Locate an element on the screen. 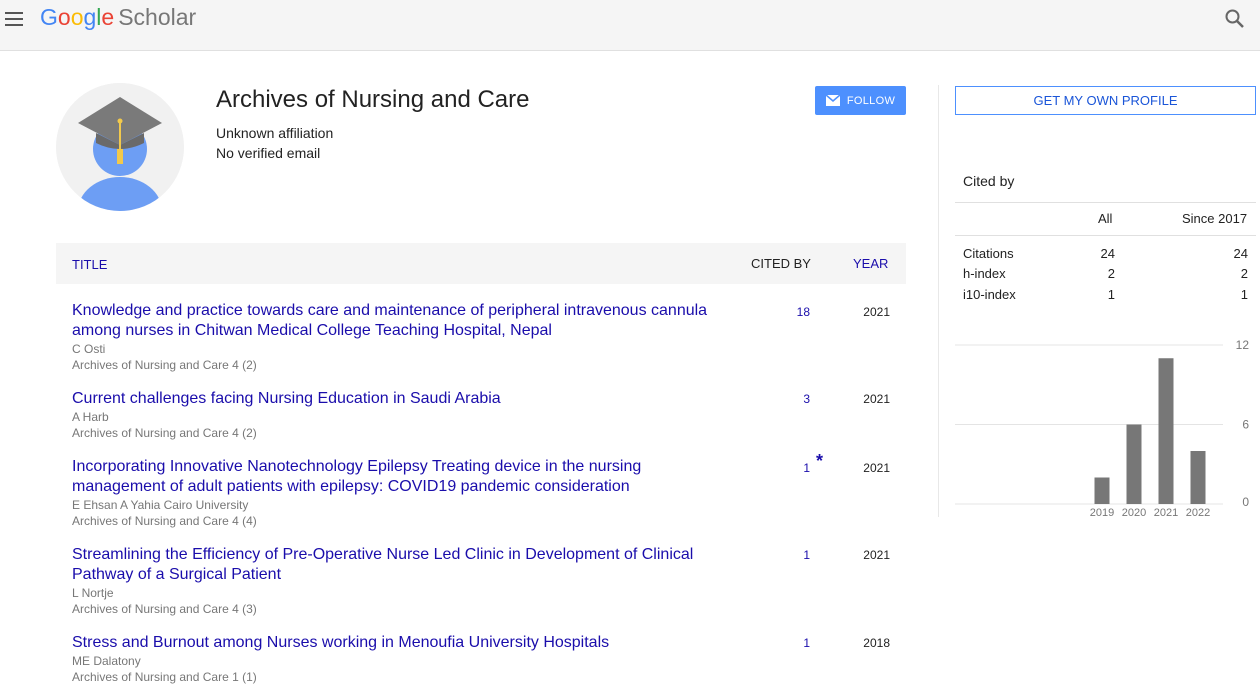 The width and height of the screenshot is (1260, 691). stat-label: i10-index is located at coordinates (989, 294).